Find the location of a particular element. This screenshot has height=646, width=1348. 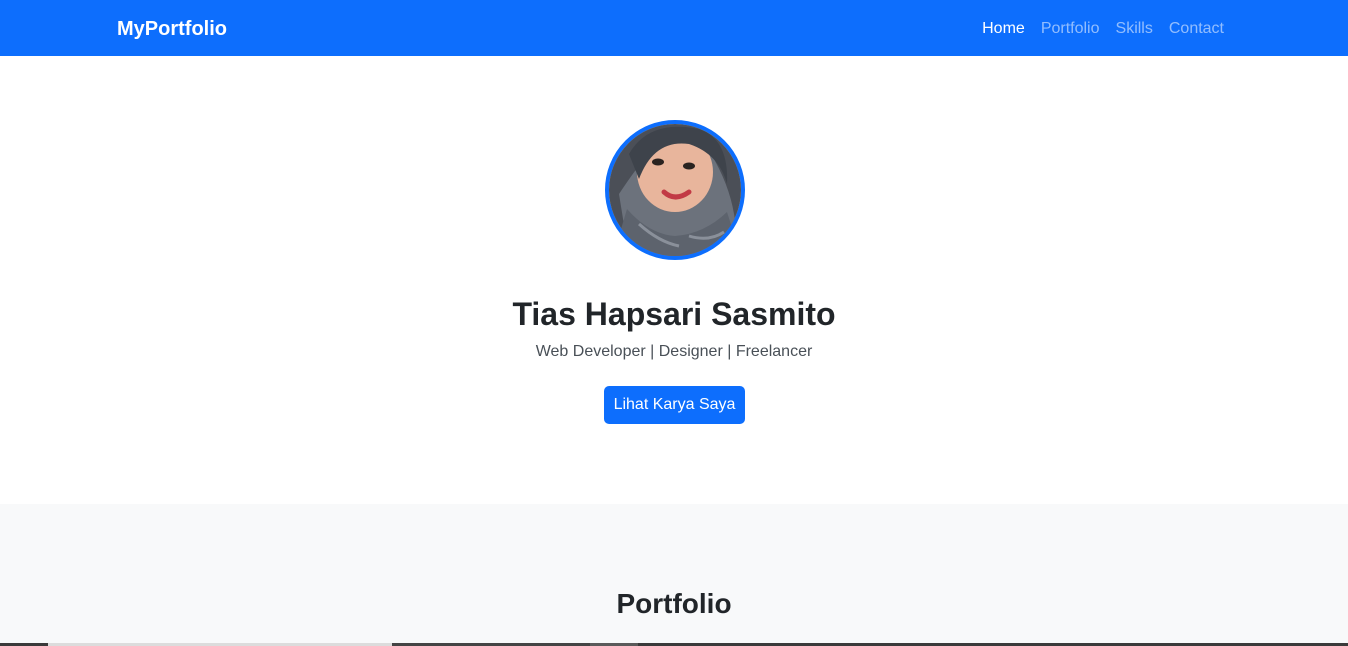

profile-avatar is located at coordinates (675, 190).